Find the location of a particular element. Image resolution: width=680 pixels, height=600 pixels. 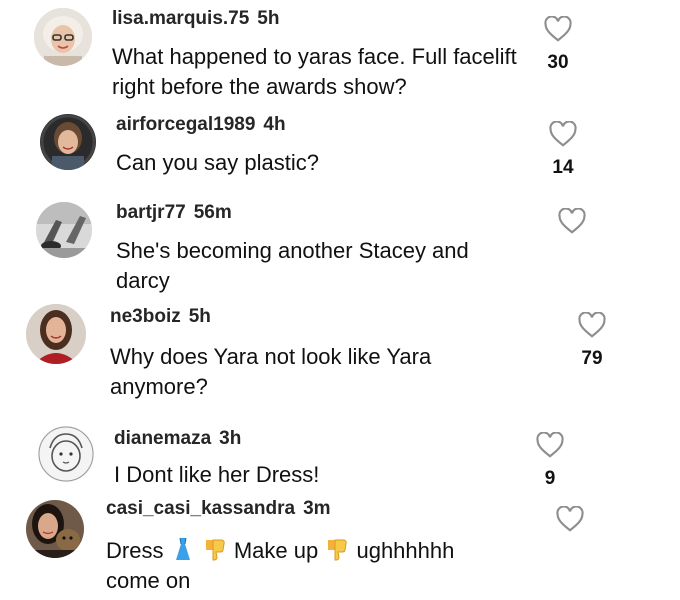

comment-meta: ne3boiz 5h is located at coordinates (160, 317).